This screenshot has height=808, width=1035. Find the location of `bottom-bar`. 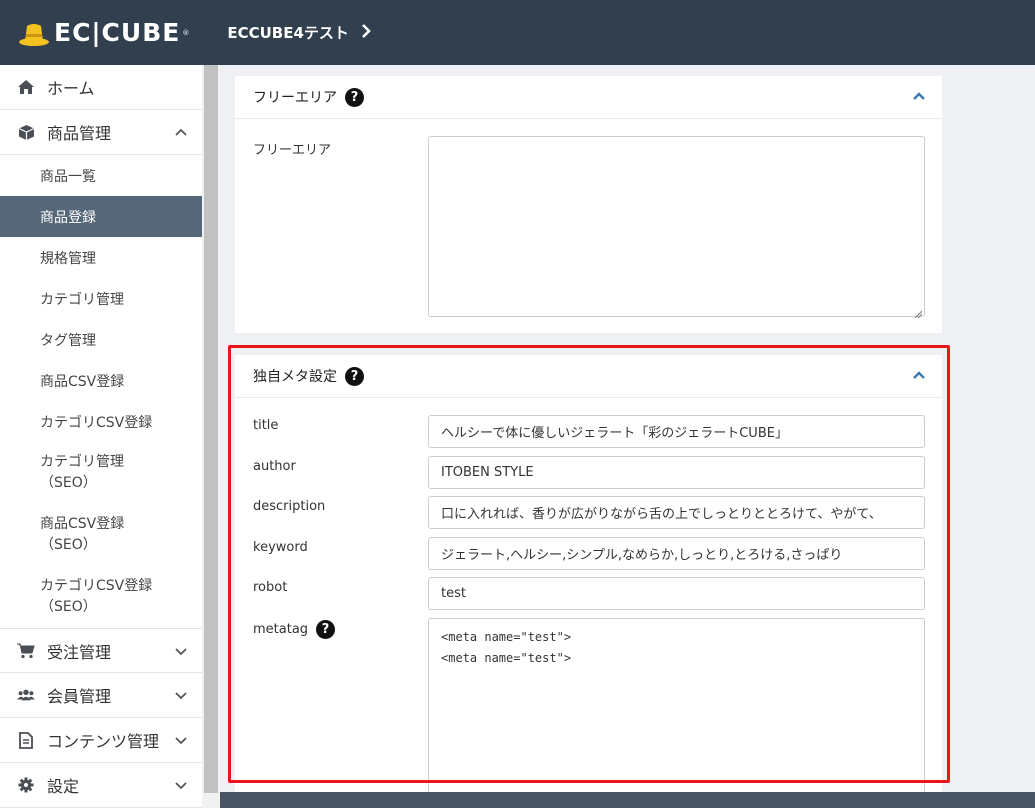

bottom-bar is located at coordinates (627, 800).